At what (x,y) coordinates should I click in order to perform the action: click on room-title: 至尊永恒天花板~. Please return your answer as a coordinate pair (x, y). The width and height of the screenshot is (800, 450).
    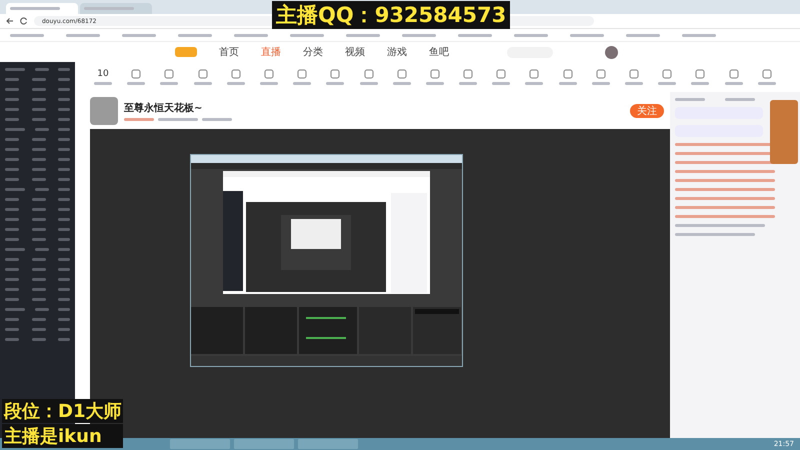
    Looking at the image, I should click on (164, 107).